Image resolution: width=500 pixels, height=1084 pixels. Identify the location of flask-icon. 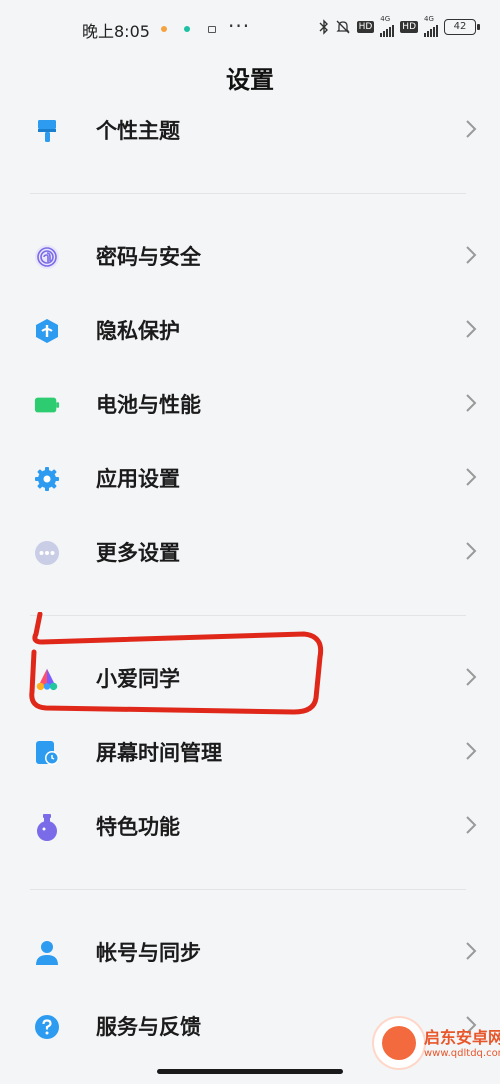
(47, 827).